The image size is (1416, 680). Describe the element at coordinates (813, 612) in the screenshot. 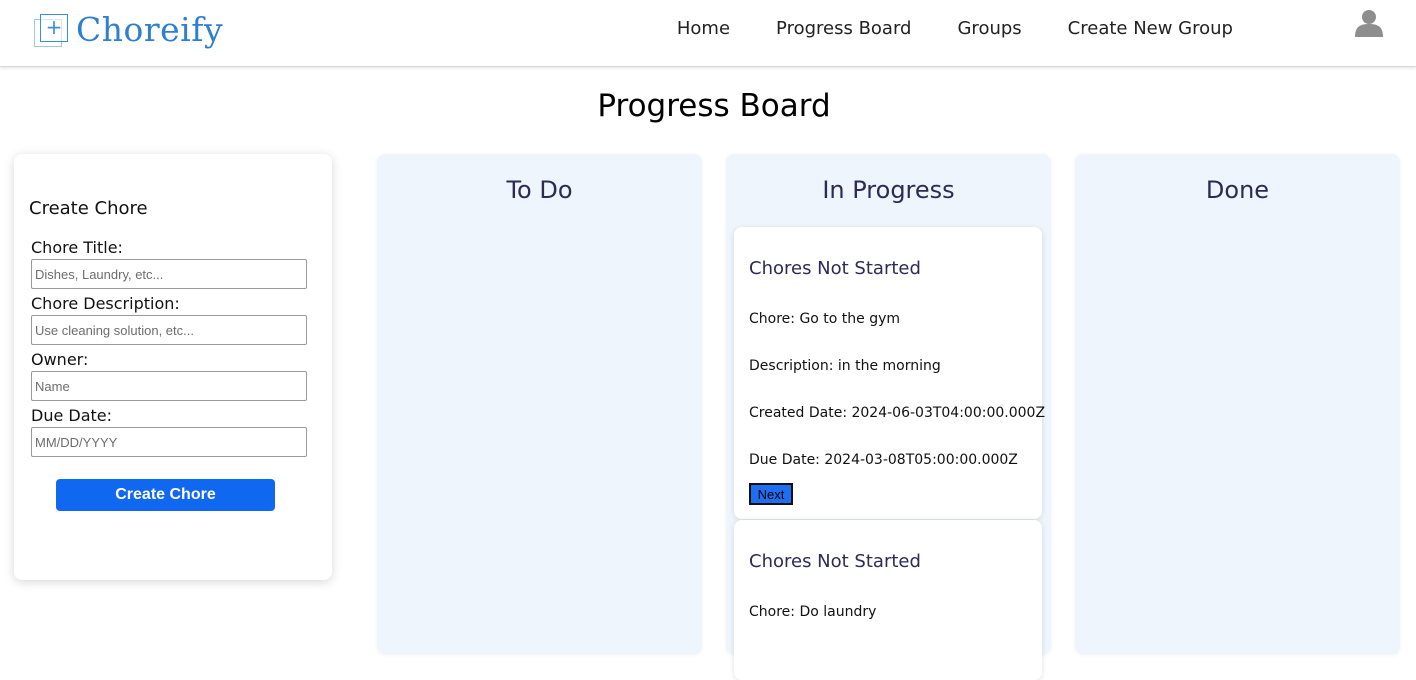

I see `chore-name: Chore: Do laundry` at that location.